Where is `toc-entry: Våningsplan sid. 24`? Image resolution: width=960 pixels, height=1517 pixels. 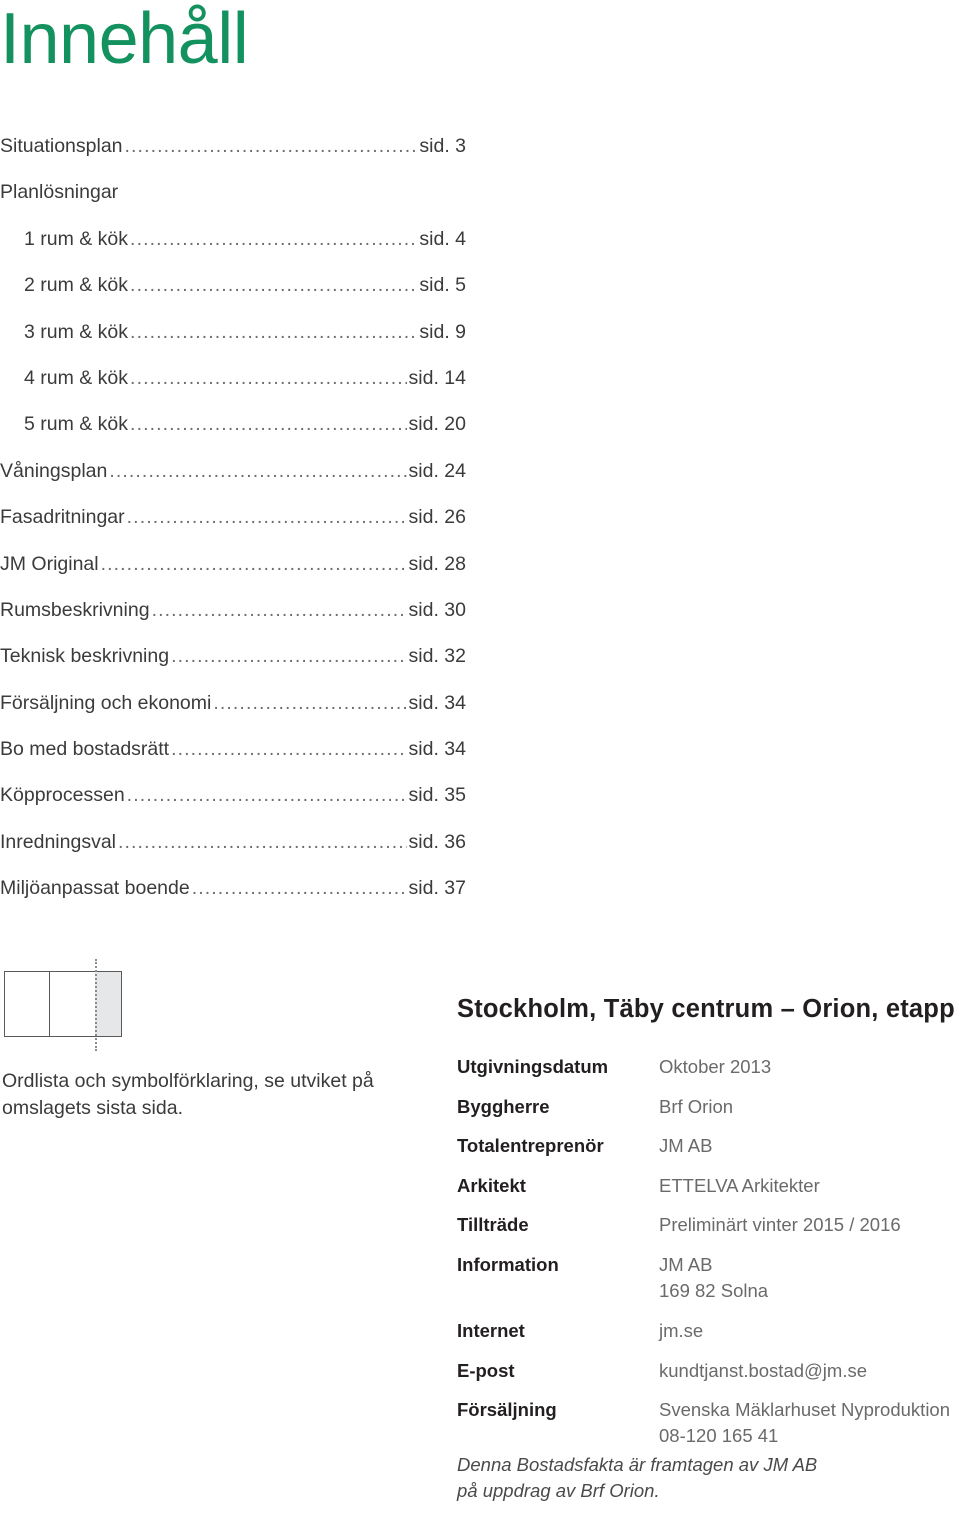
toc-entry: Våningsplan sid. 24 is located at coordinates (233, 481).